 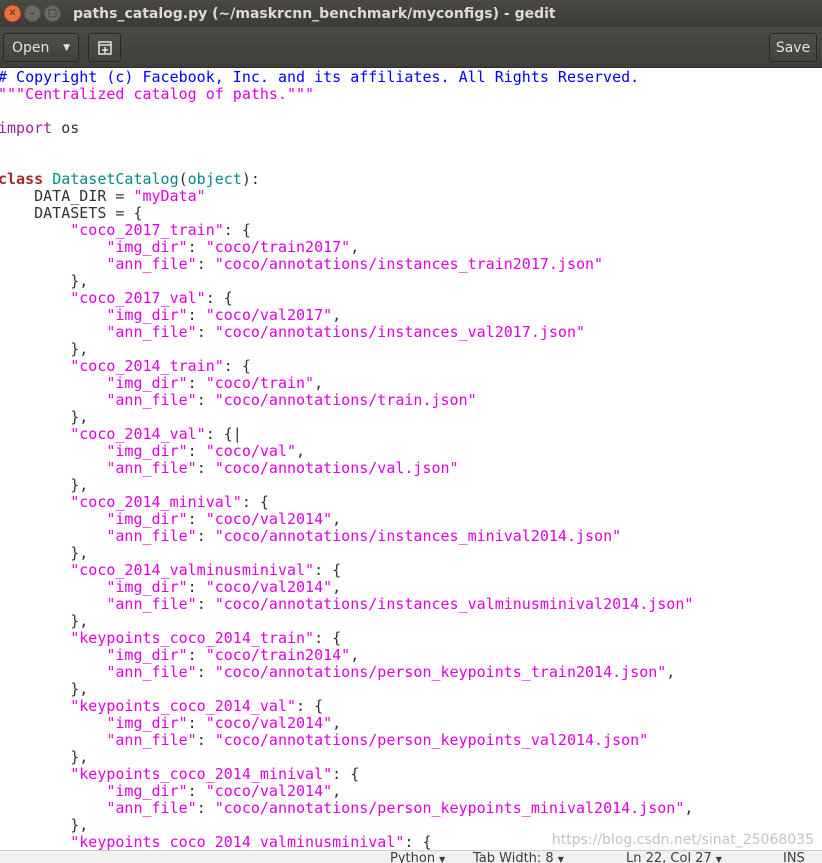 What do you see at coordinates (192, 638) in the screenshot?
I see `code-token-string: "keypoints_coco_2014_train"` at bounding box center [192, 638].